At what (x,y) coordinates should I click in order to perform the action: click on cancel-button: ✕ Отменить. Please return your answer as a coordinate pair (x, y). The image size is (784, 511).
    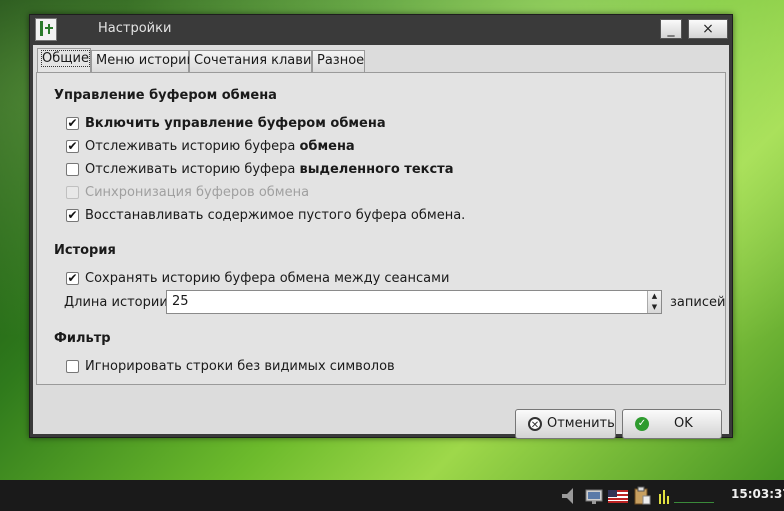
    Looking at the image, I should click on (565, 424).